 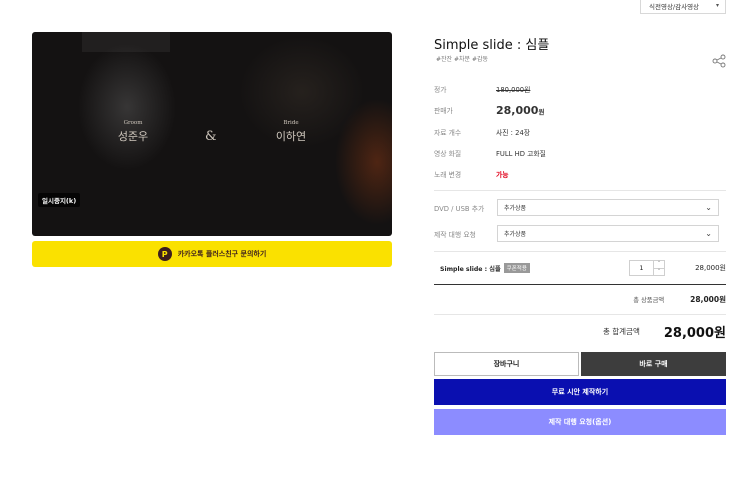 I want to click on option-dvd-usb-placeholder: 추가상품, so click(x=515, y=208).